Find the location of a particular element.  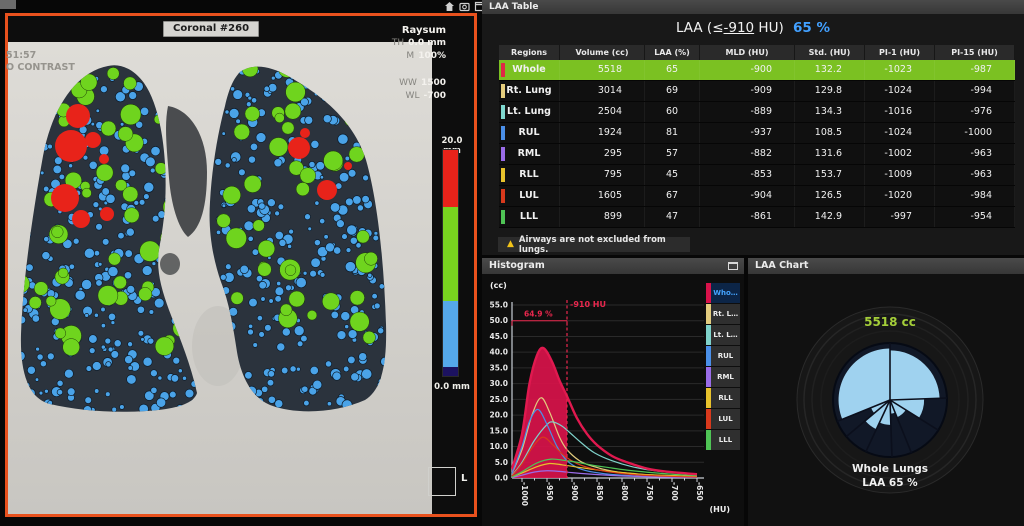

rose-region-label: Whole Lungs is located at coordinates (890, 469).